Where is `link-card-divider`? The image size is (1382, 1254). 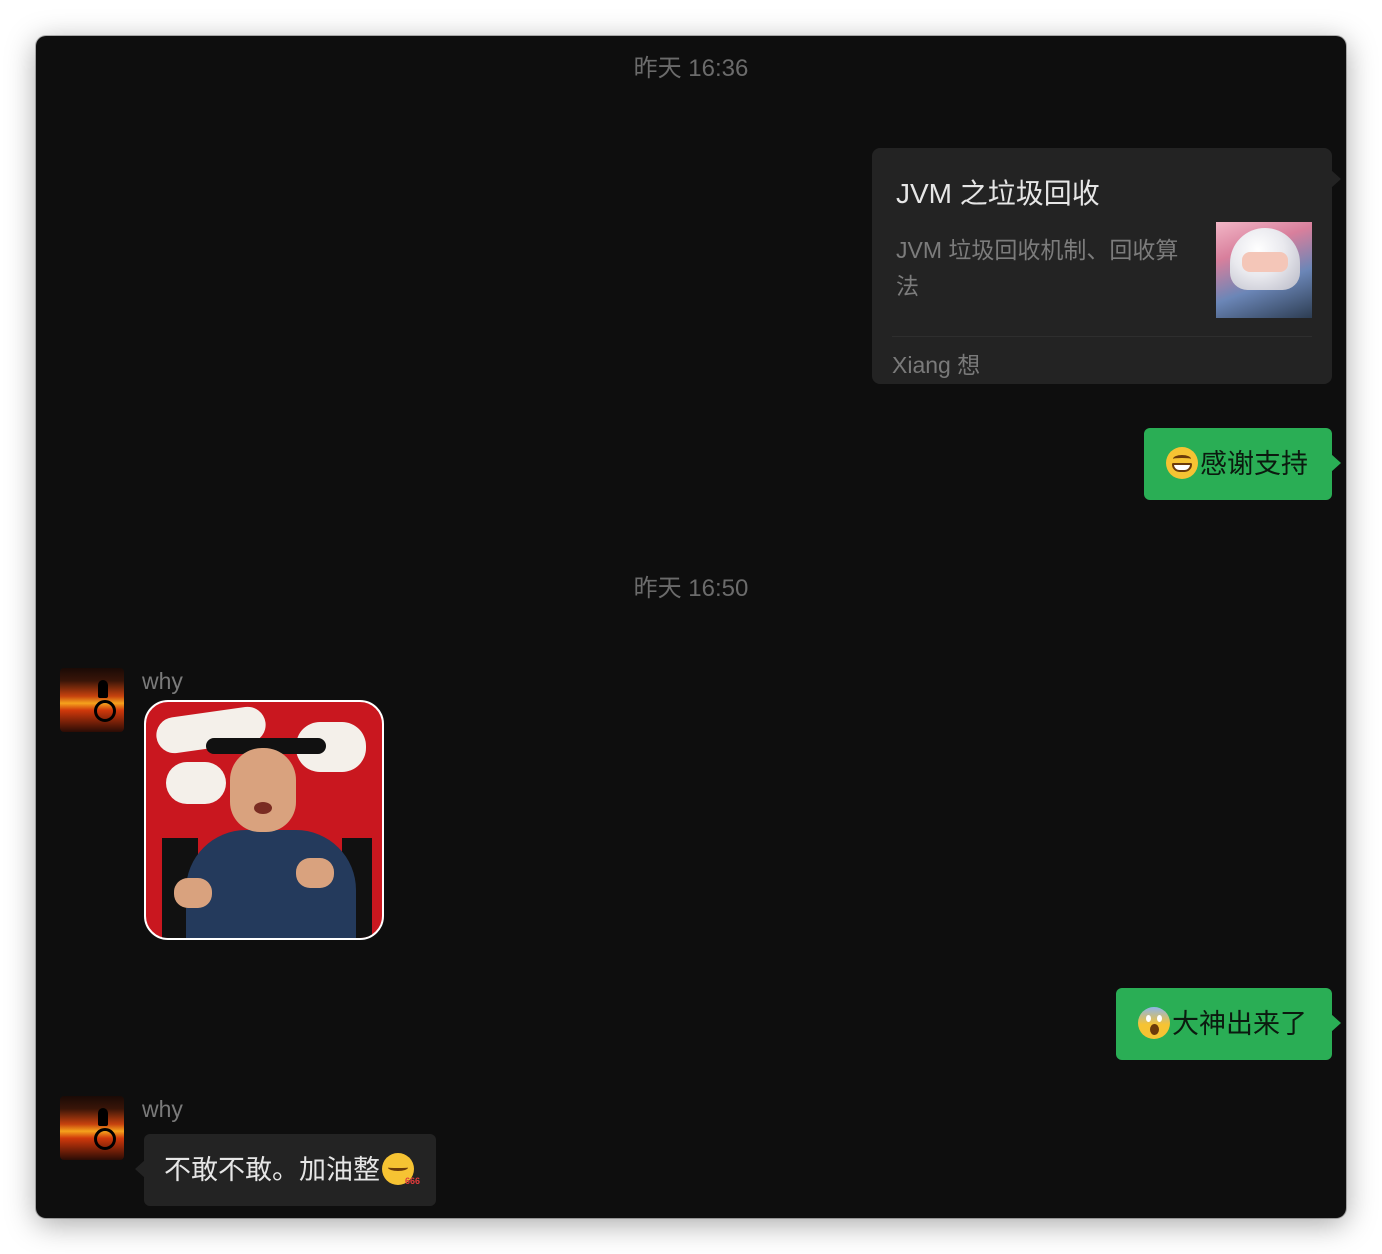
link-card-divider is located at coordinates (1102, 336).